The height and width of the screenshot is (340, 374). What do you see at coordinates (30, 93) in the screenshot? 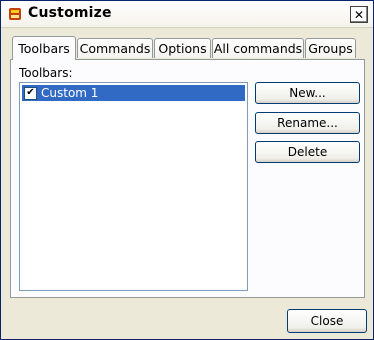
I see `checkbox: ✔` at bounding box center [30, 93].